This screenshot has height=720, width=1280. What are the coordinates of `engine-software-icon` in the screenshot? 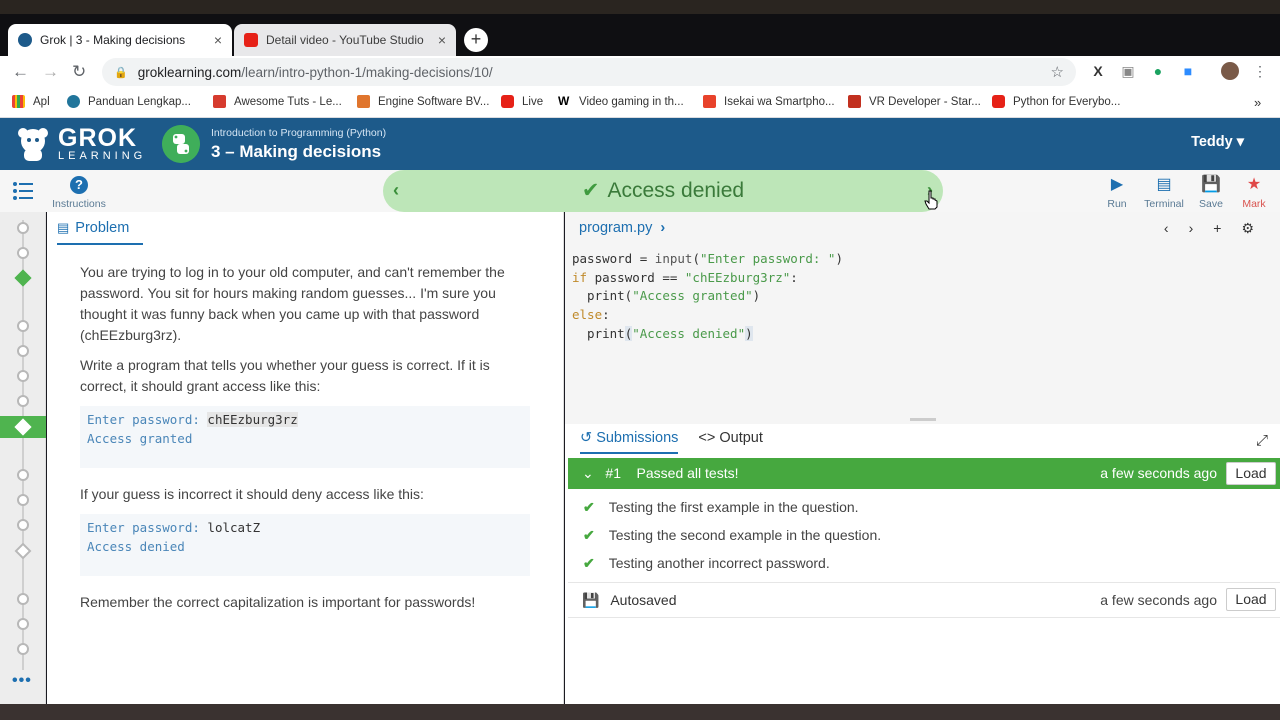 It's located at (363, 101).